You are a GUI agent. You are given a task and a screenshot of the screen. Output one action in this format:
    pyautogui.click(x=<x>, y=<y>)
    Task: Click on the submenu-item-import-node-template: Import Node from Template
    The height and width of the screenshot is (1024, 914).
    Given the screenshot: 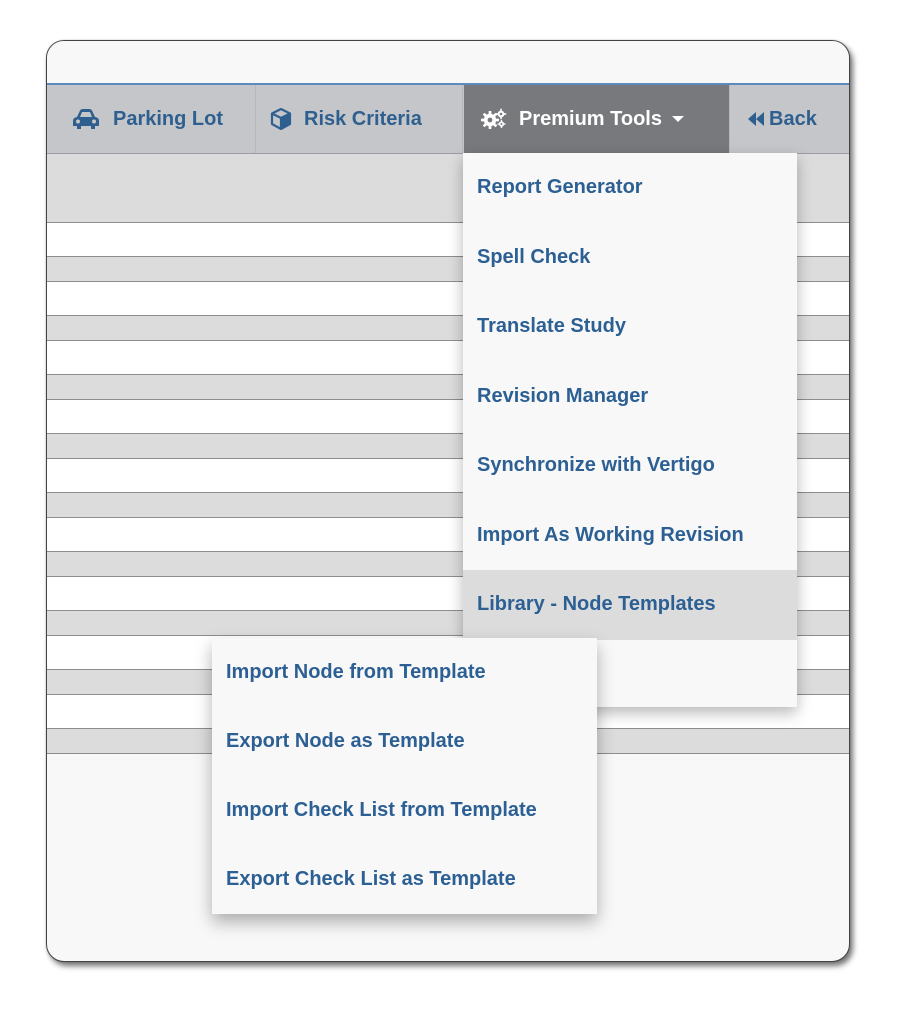 What is the action you would take?
    pyautogui.click(x=404, y=672)
    